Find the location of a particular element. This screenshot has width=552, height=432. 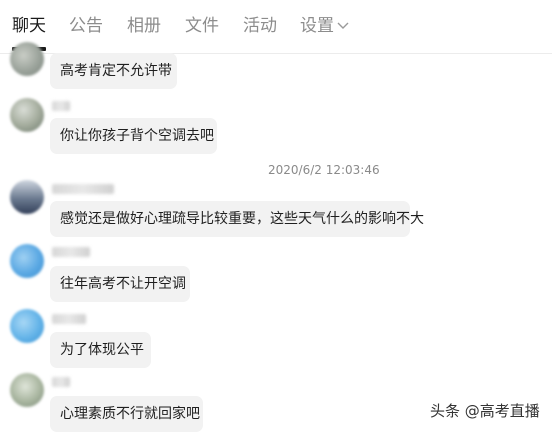

tab-bar: 聊天 公告 相册 文件 活动 设置 is located at coordinates (276, 27).